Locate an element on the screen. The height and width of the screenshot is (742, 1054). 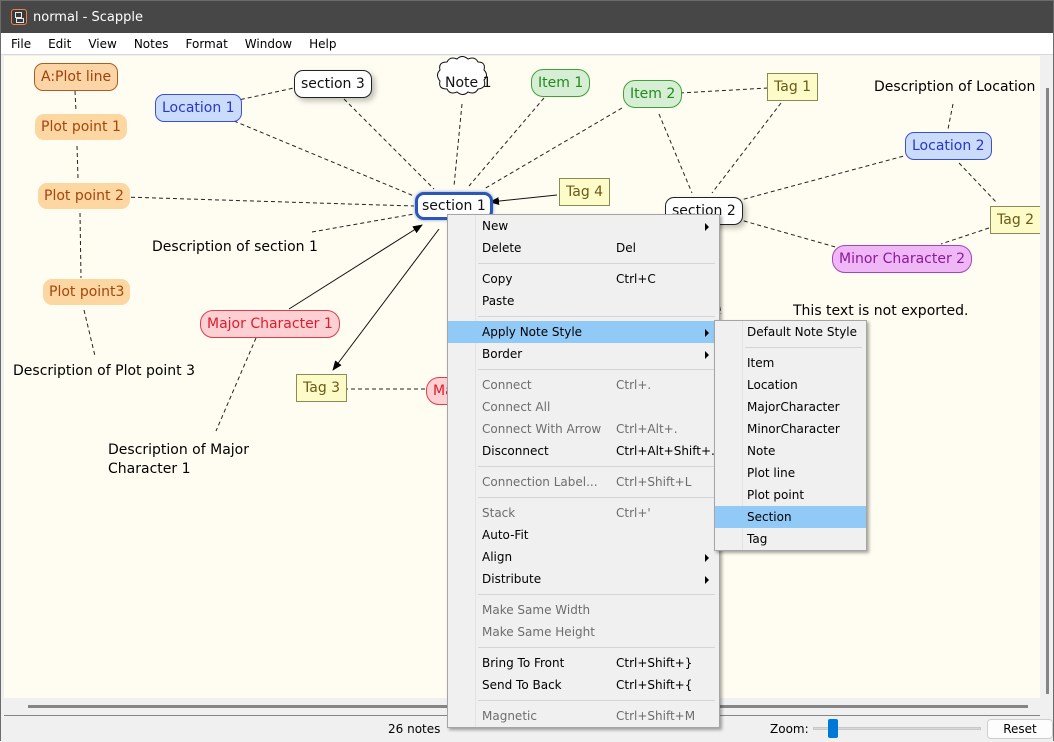
menu-notes: Notes is located at coordinates (150, 44).